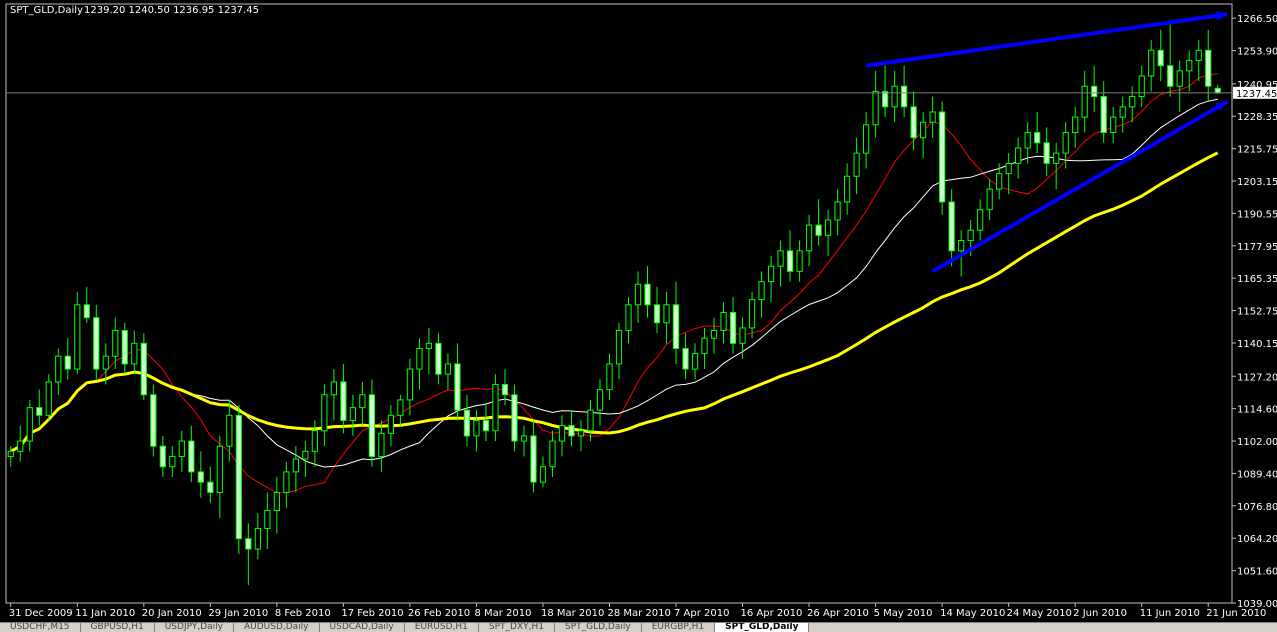  Describe the element at coordinates (46, 10) in the screenshot. I see `chart-title: SPT_GLD,Daily` at that location.